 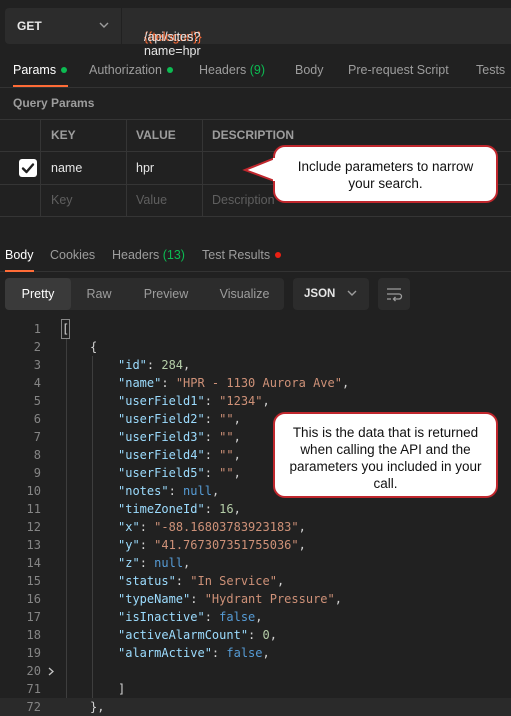 What do you see at coordinates (33, 581) in the screenshot?
I see `line-number: 15` at bounding box center [33, 581].